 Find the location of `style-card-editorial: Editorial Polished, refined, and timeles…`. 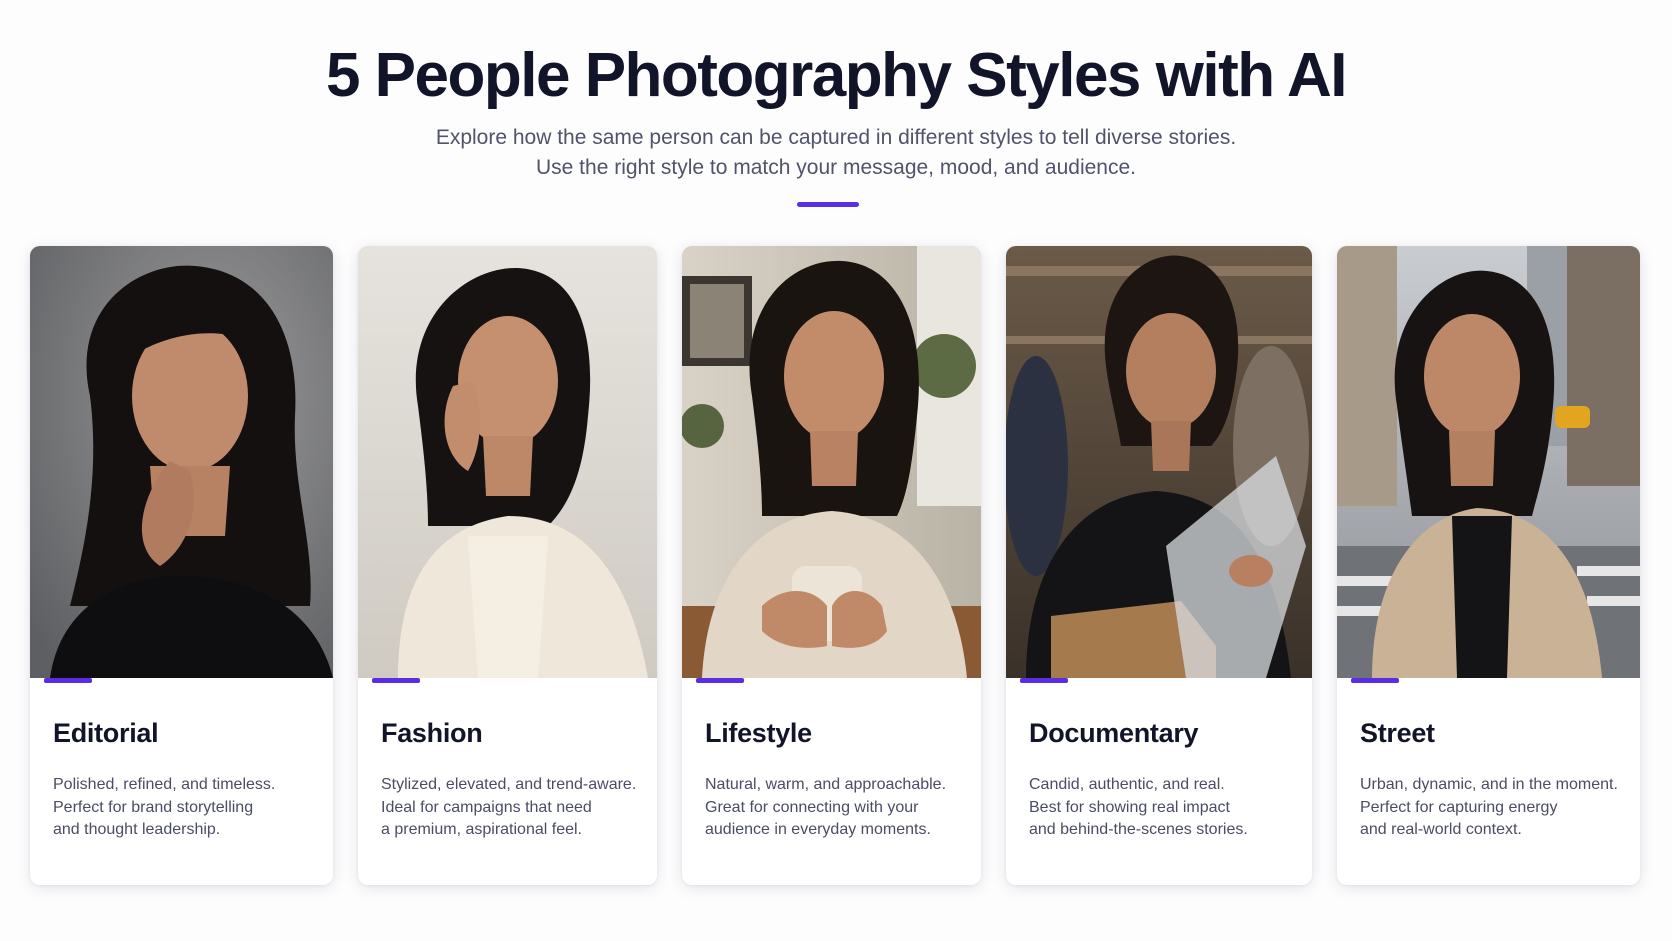

style-card-editorial: Editorial Polished, refined, and timeles… is located at coordinates (181, 565).